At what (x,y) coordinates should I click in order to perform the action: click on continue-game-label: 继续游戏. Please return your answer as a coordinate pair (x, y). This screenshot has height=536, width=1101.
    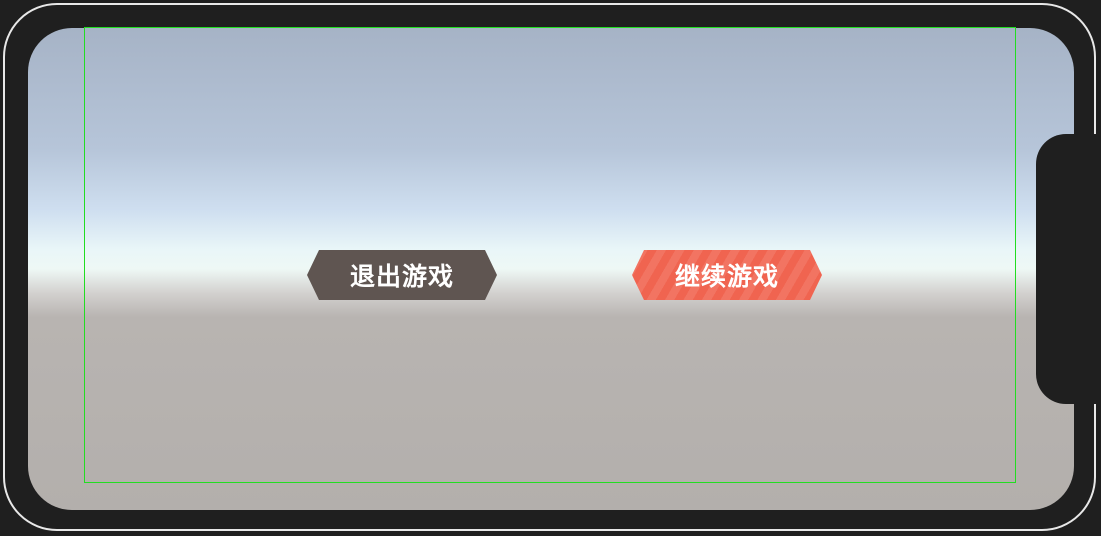
    Looking at the image, I should click on (726, 276).